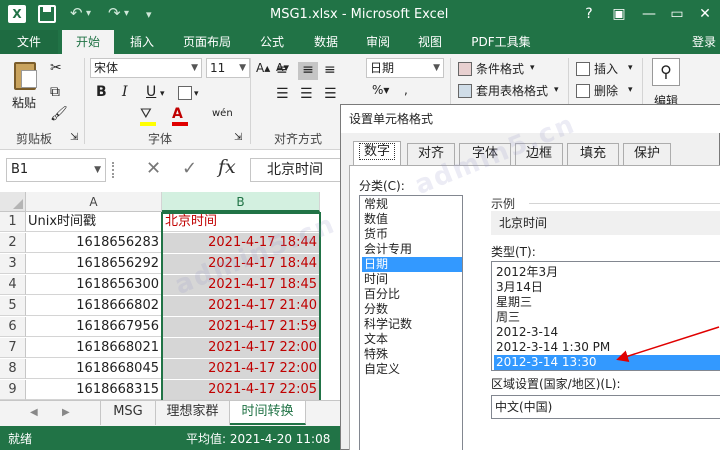 The width and height of the screenshot is (720, 450). What do you see at coordinates (180, 116) in the screenshot?
I see `font-color-icon: A` at bounding box center [180, 116].